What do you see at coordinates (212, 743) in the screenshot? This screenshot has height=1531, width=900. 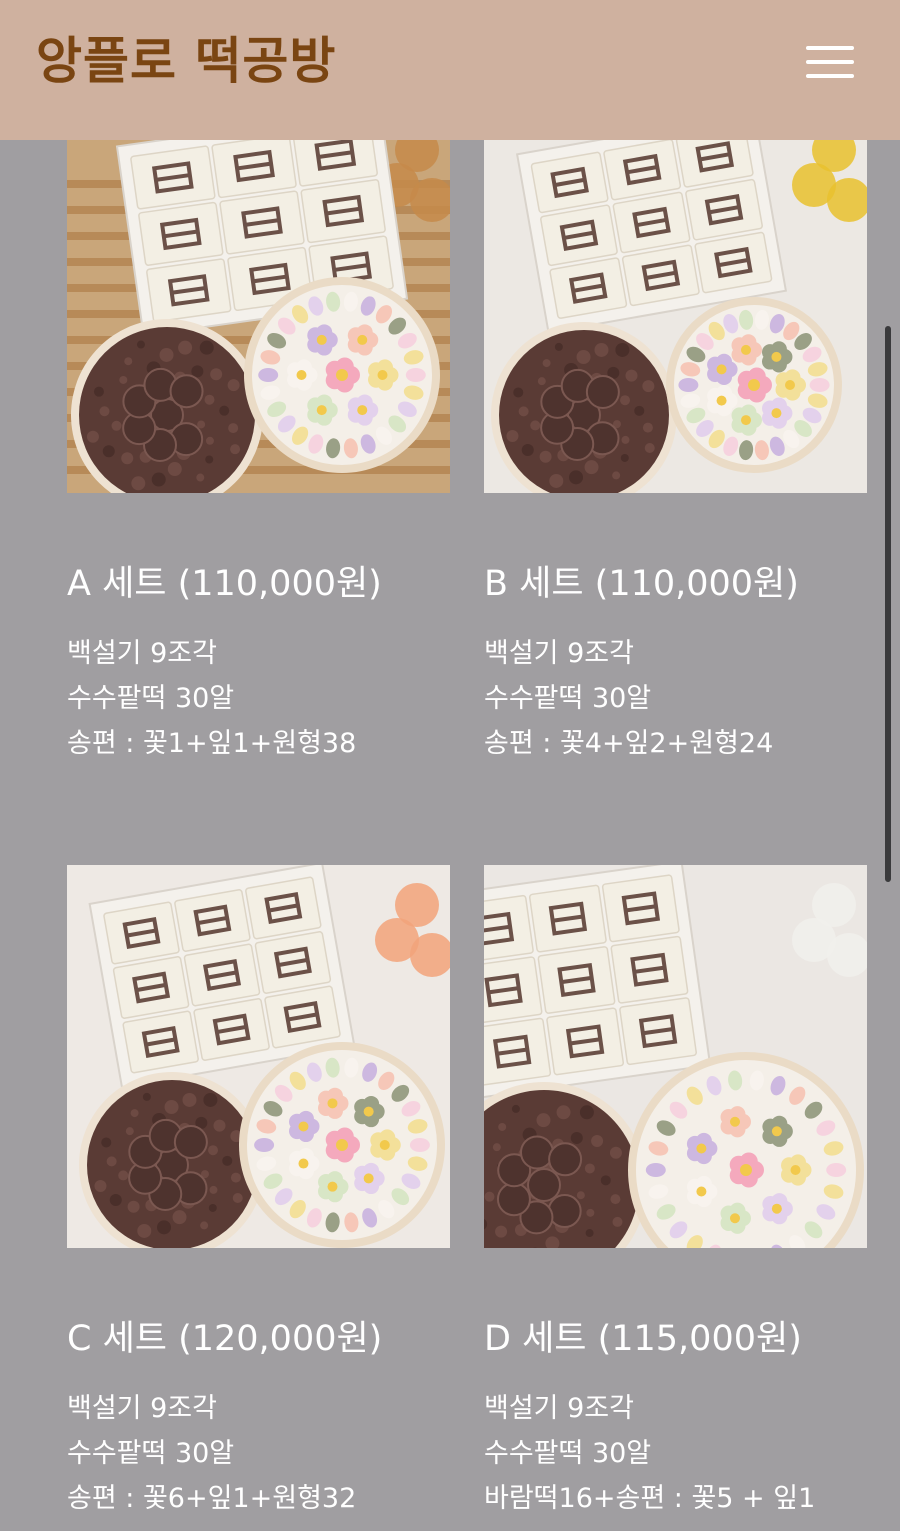 I see `product-line: 송편 : 꽃1+잎1+원형38` at bounding box center [212, 743].